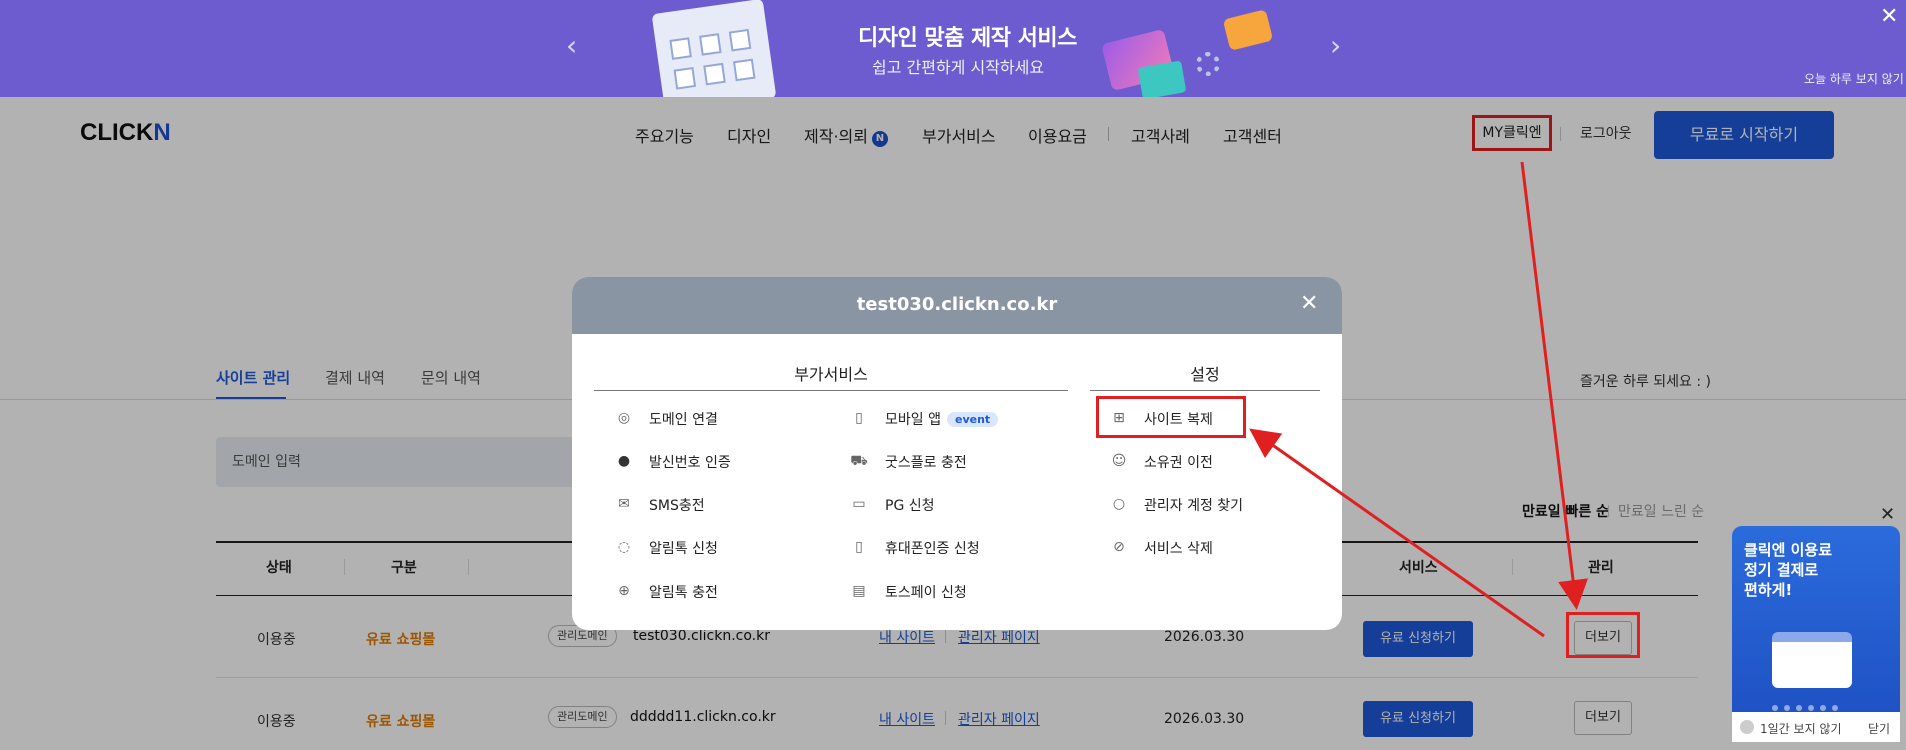  What do you see at coordinates (677, 505) in the screenshot?
I see `menu-sms-charge: SMS충전` at bounding box center [677, 505].